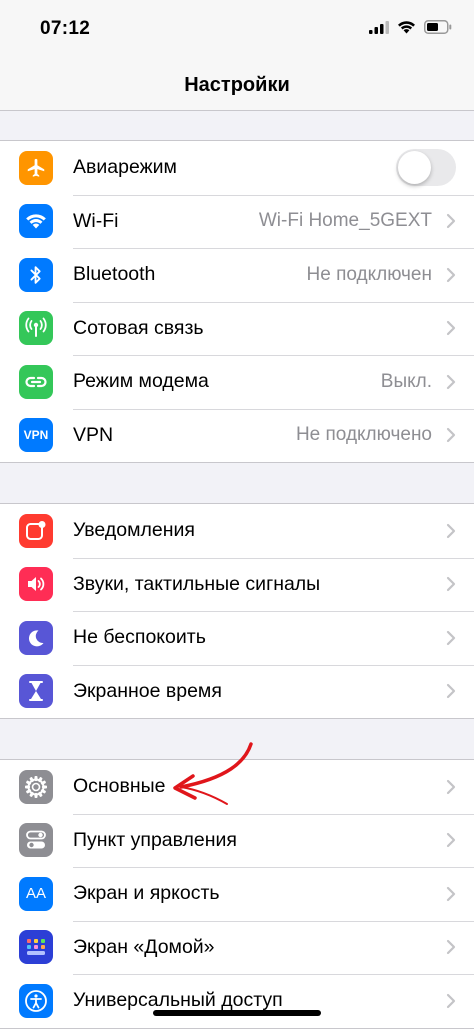 This screenshot has width=474, height=1029. Describe the element at coordinates (93, 434) in the screenshot. I see `row-label: VPN` at that location.